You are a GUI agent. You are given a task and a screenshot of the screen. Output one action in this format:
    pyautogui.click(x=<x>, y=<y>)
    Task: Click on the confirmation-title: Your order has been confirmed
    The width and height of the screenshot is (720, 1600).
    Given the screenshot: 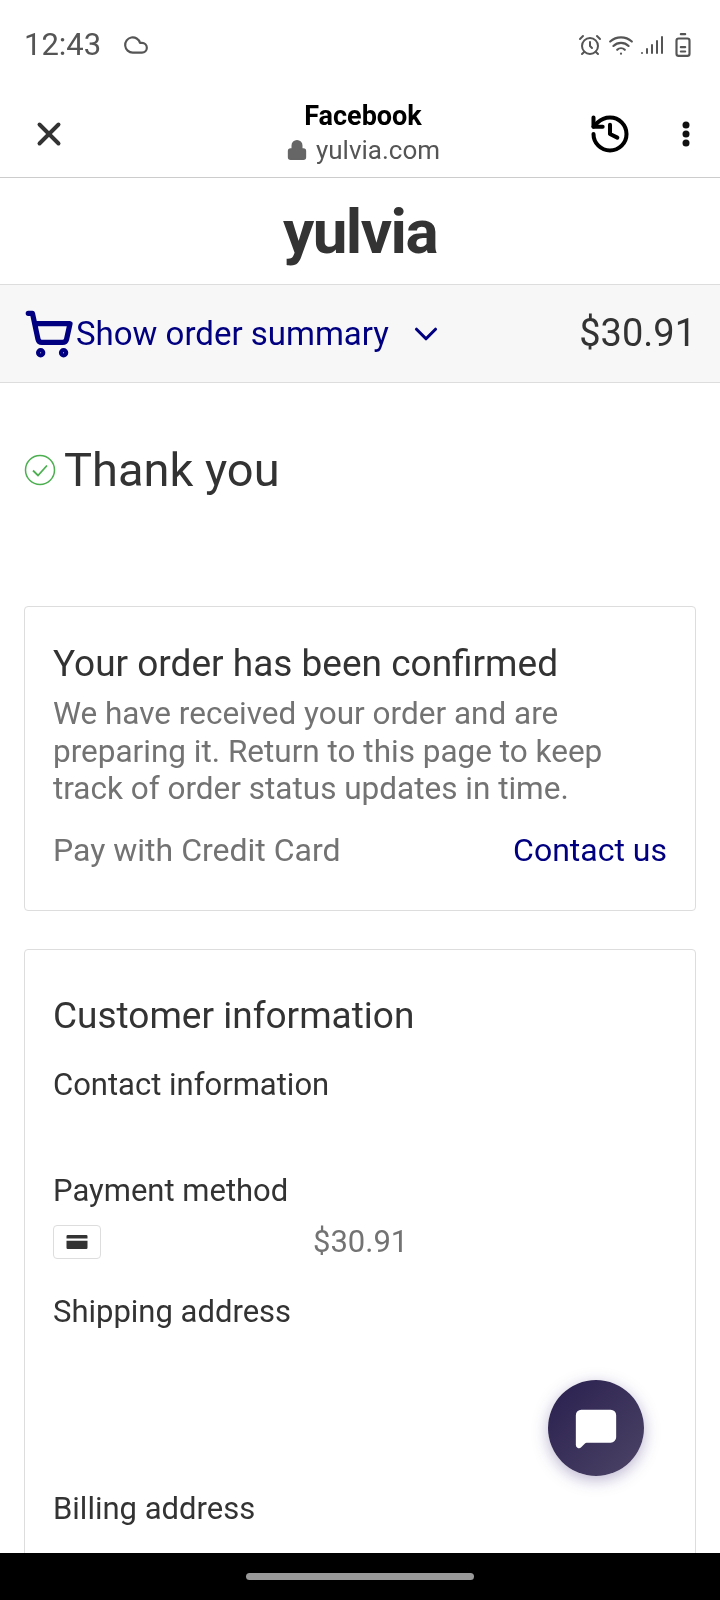 What is the action you would take?
    pyautogui.click(x=306, y=663)
    